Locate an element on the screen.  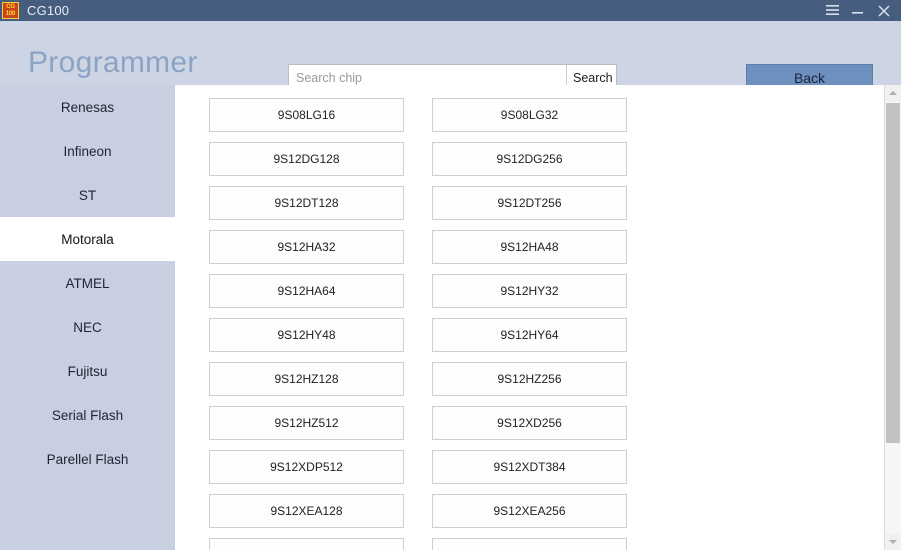
title-bar: CG 100 CG100 is located at coordinates (450, 10).